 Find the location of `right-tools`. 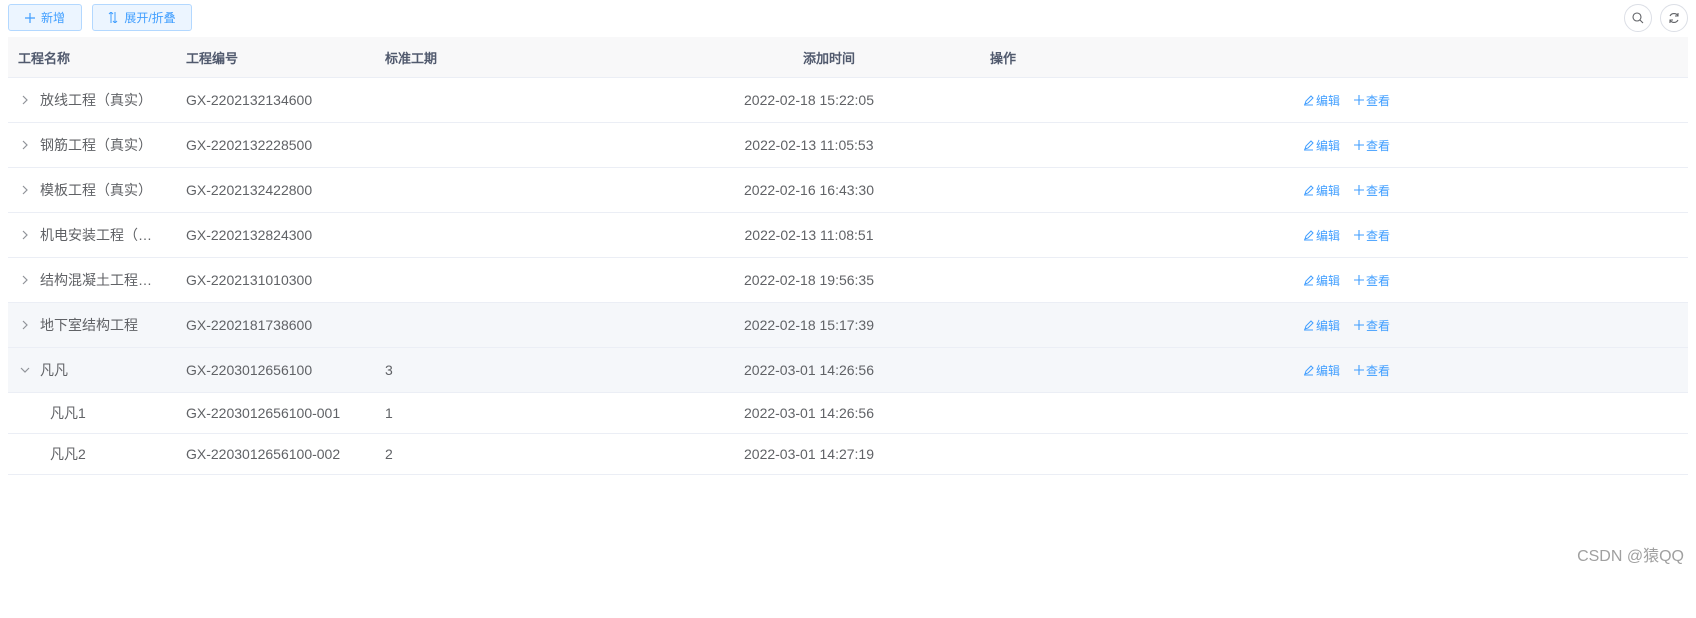

right-tools is located at coordinates (1656, 18).